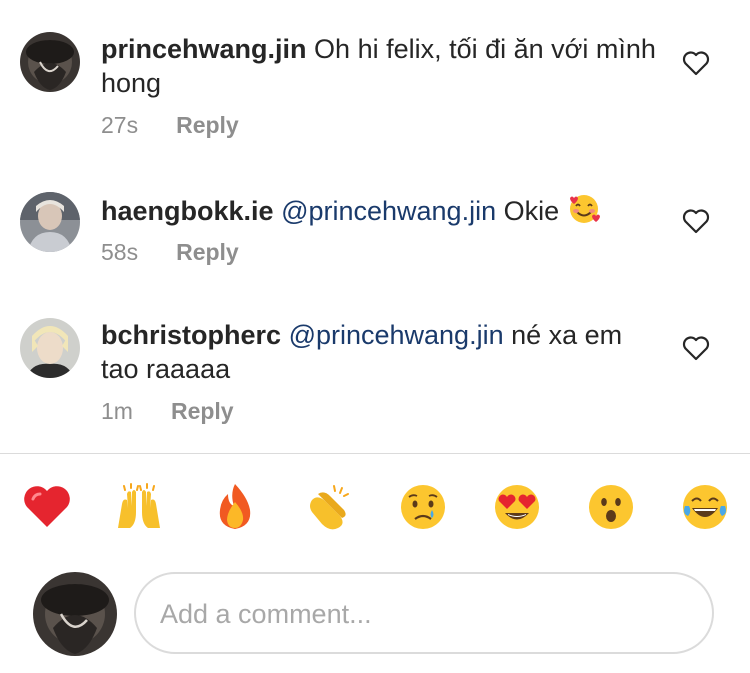 The height and width of the screenshot is (673, 750). Describe the element at coordinates (423, 507) in the screenshot. I see `crying-face-icon` at that location.